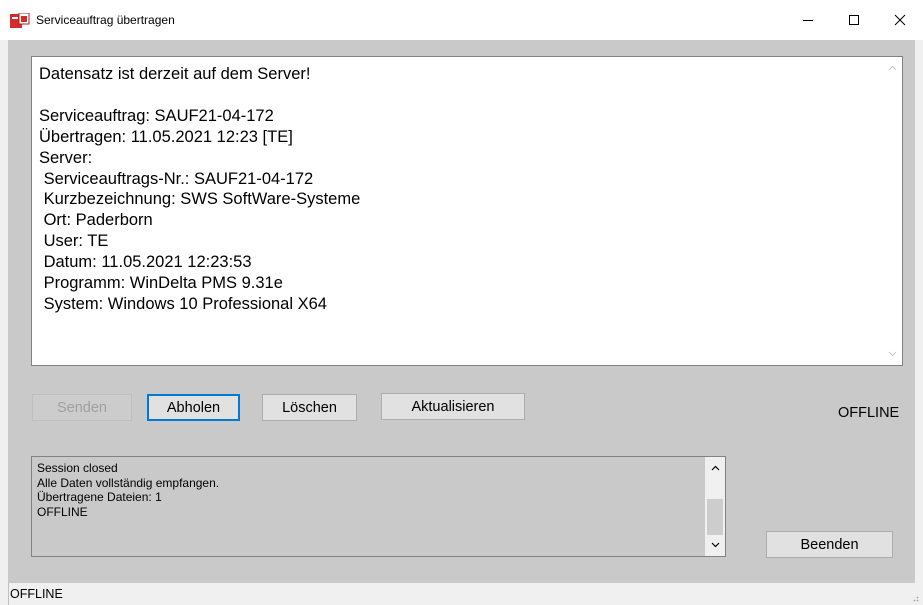  Describe the element at coordinates (36, 594) in the screenshot. I see `status-bar-text: OFFLINE` at that location.